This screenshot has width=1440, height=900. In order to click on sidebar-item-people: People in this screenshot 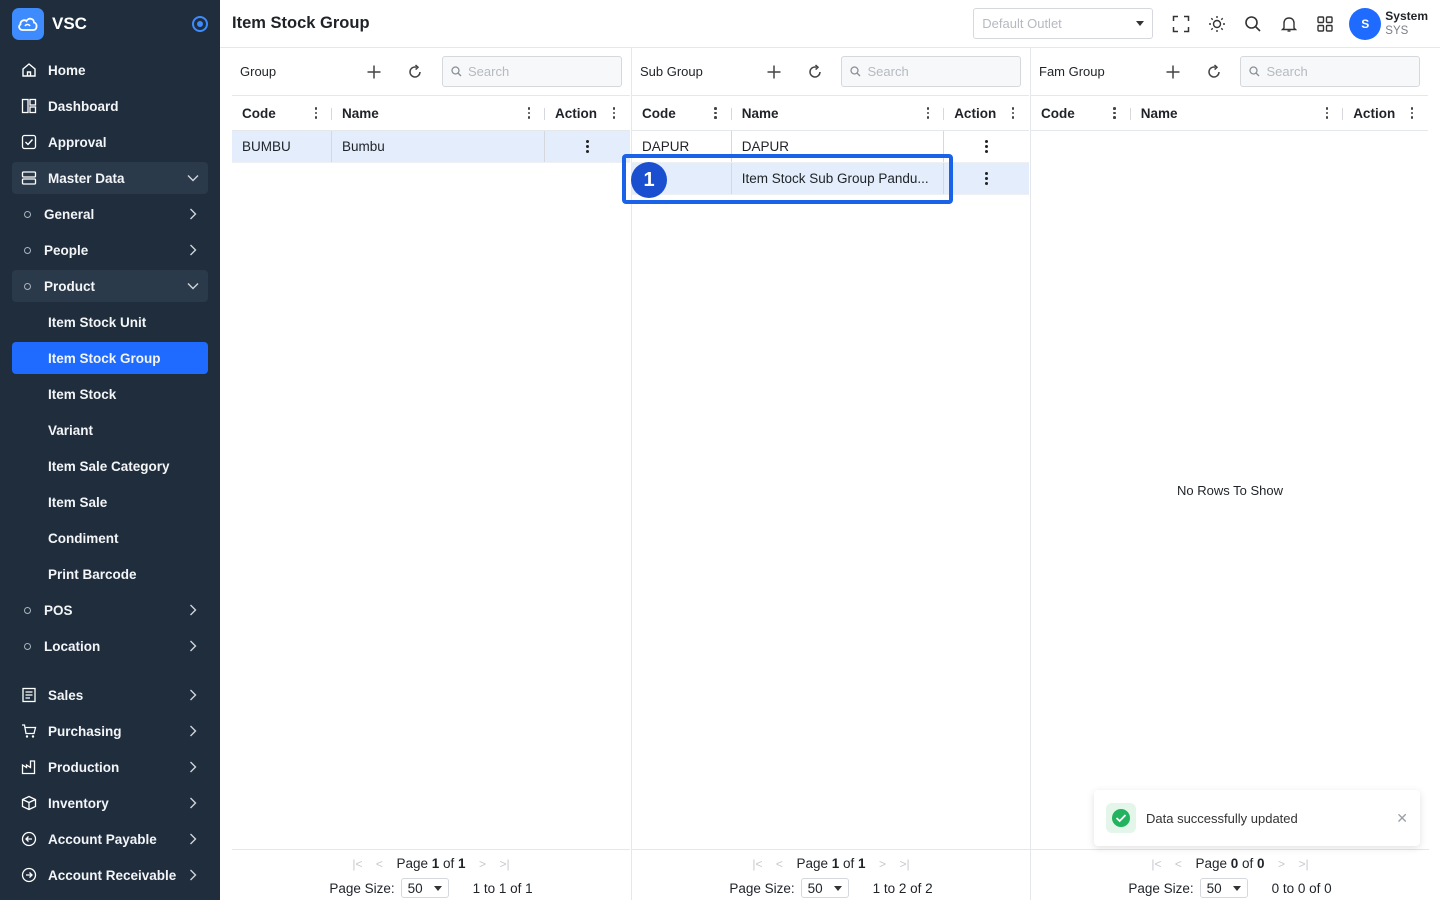, I will do `click(110, 250)`.